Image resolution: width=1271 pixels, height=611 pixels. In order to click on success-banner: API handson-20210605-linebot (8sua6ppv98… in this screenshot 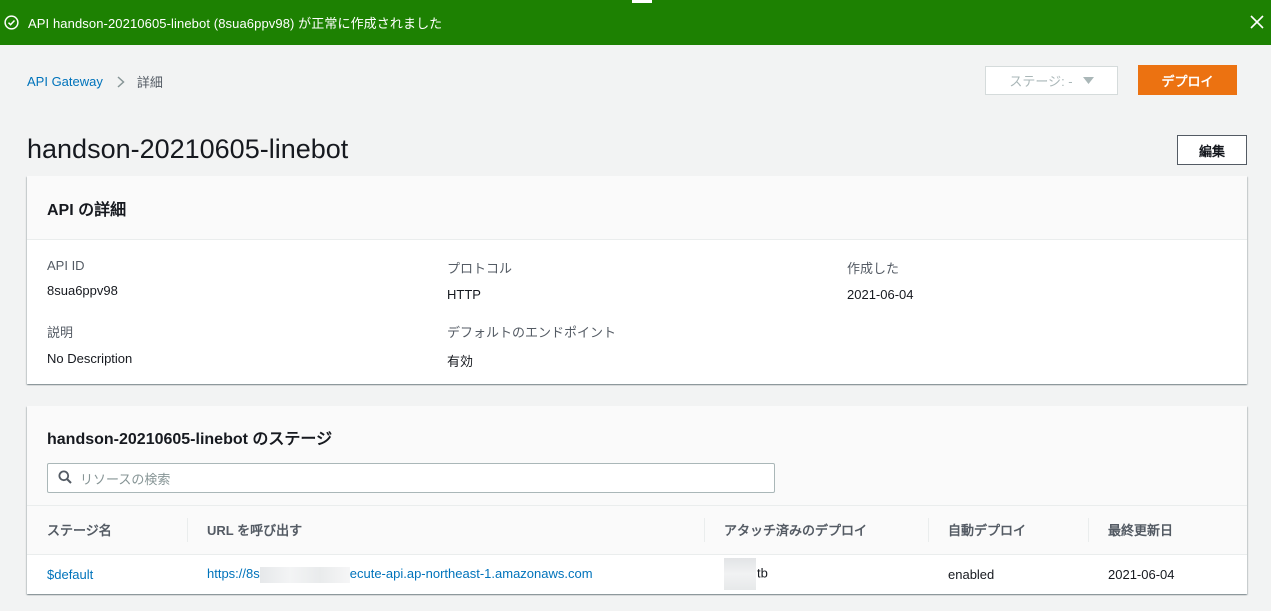, I will do `click(635, 22)`.